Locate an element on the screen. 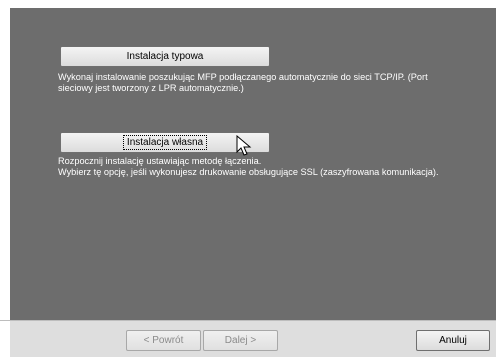 This screenshot has width=496, height=357. next-button-label: Dalej > is located at coordinates (240, 340).